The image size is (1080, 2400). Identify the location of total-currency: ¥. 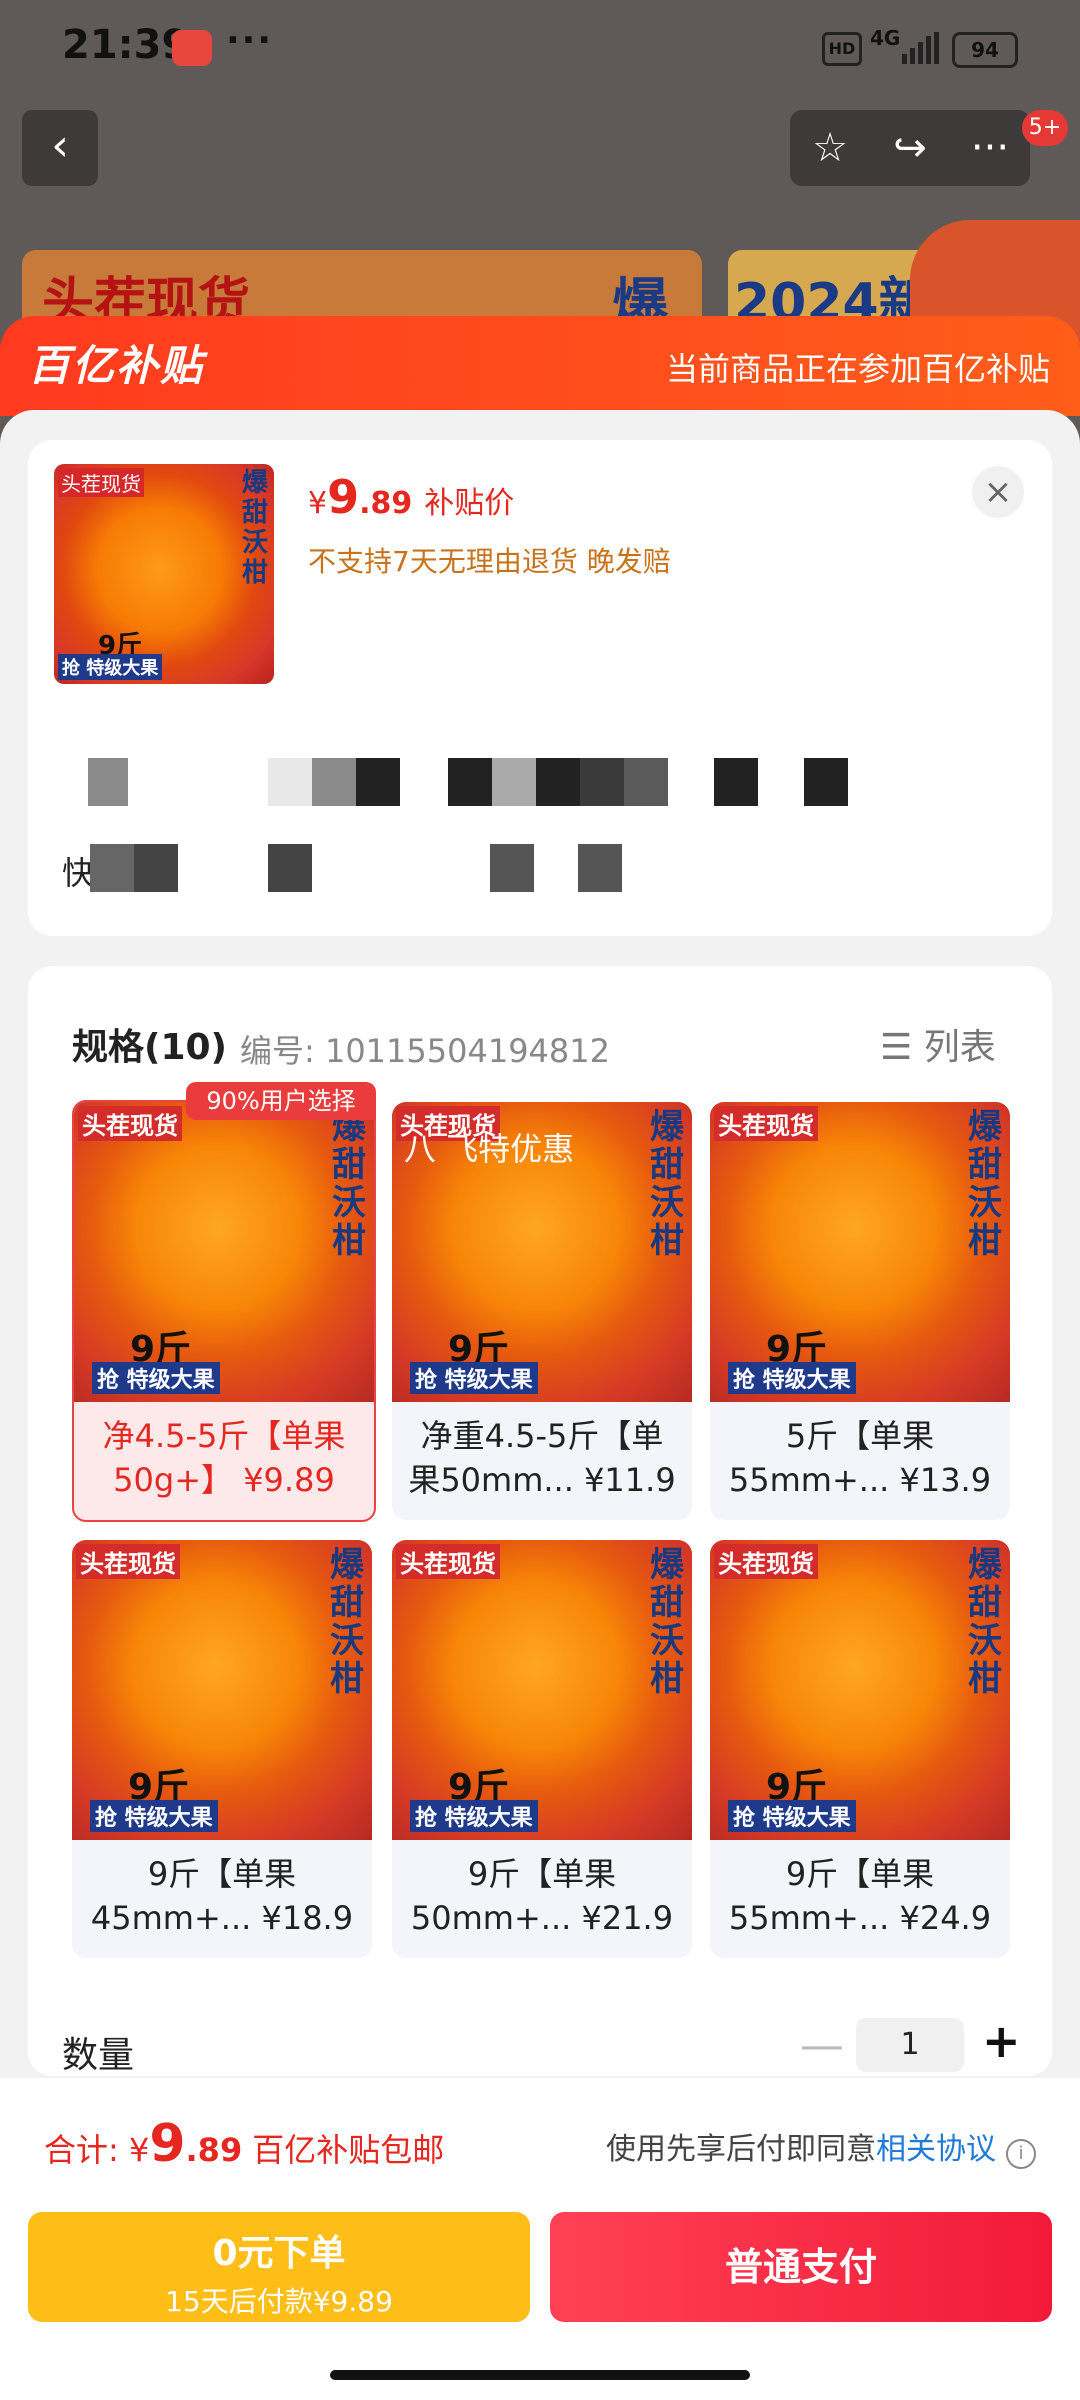
(139, 2150).